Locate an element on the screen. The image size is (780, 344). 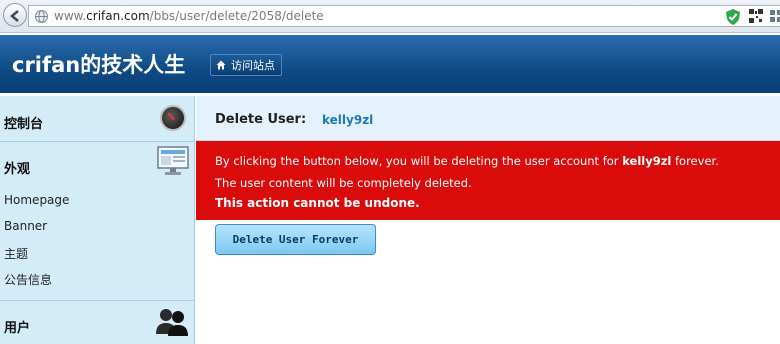
sidebar-item-banner: Banner is located at coordinates (25, 226).